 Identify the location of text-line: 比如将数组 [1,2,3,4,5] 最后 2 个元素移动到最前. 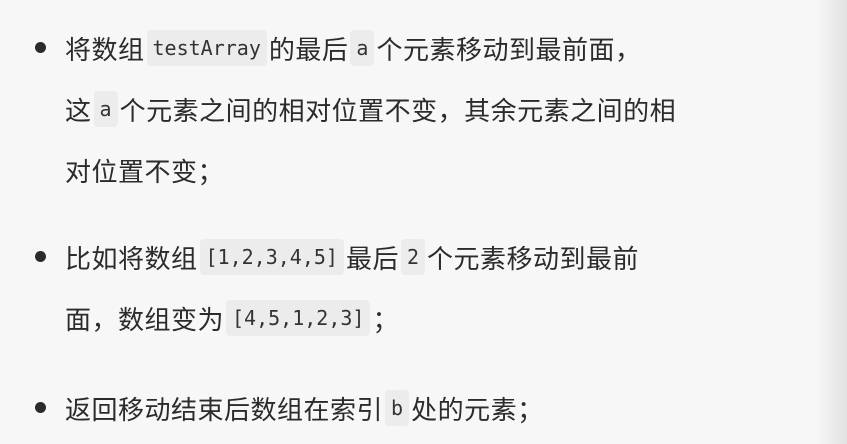
(352, 257).